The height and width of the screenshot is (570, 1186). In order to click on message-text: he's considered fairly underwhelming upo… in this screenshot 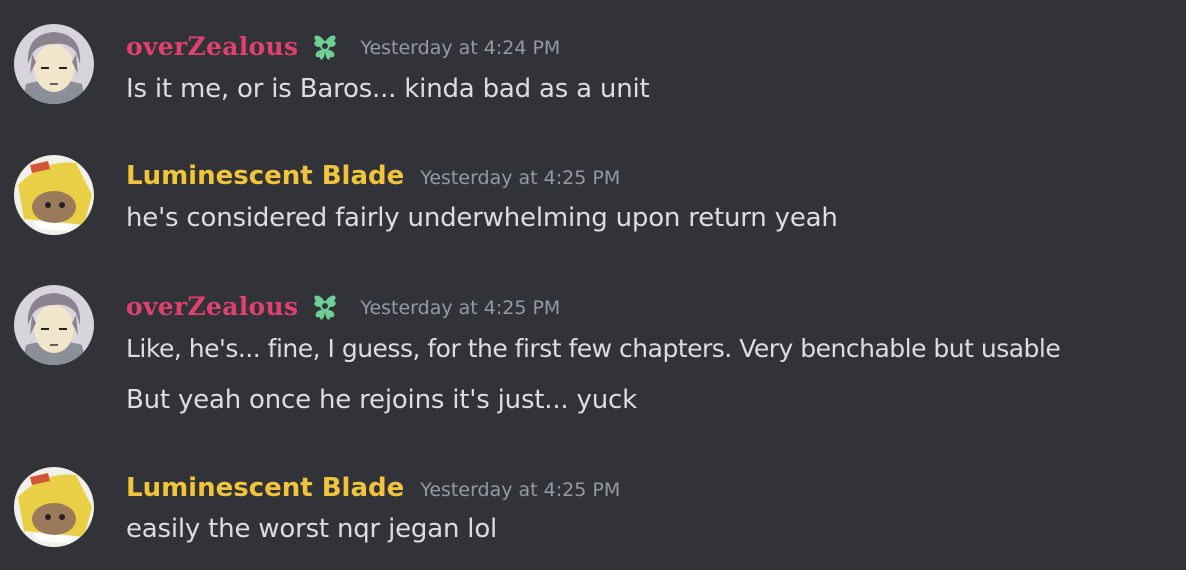, I will do `click(482, 218)`.